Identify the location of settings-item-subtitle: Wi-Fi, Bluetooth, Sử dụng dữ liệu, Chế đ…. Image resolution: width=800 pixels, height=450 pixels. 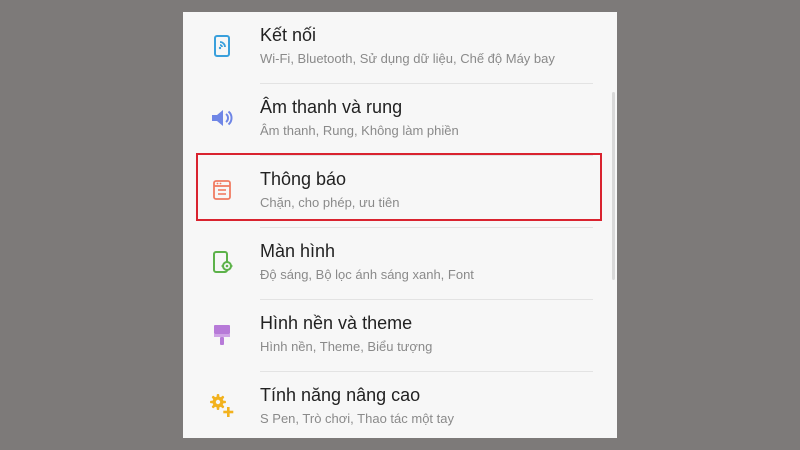
(407, 58).